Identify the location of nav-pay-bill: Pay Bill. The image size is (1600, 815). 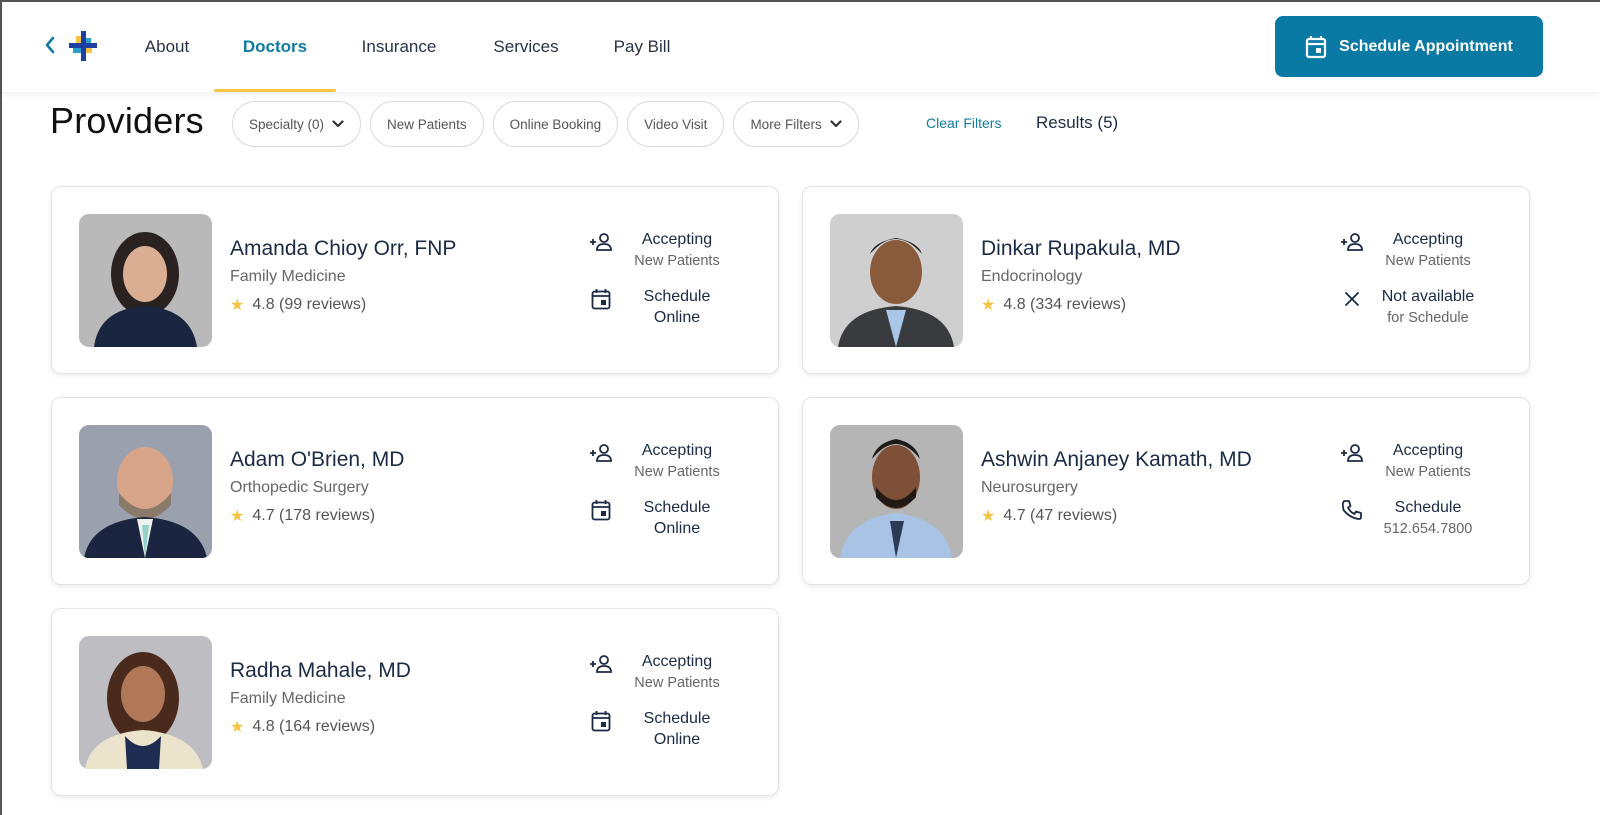
(642, 47).